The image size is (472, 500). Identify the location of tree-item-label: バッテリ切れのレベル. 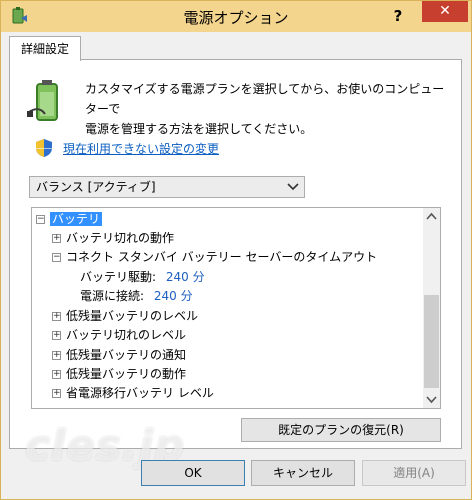
(126, 335).